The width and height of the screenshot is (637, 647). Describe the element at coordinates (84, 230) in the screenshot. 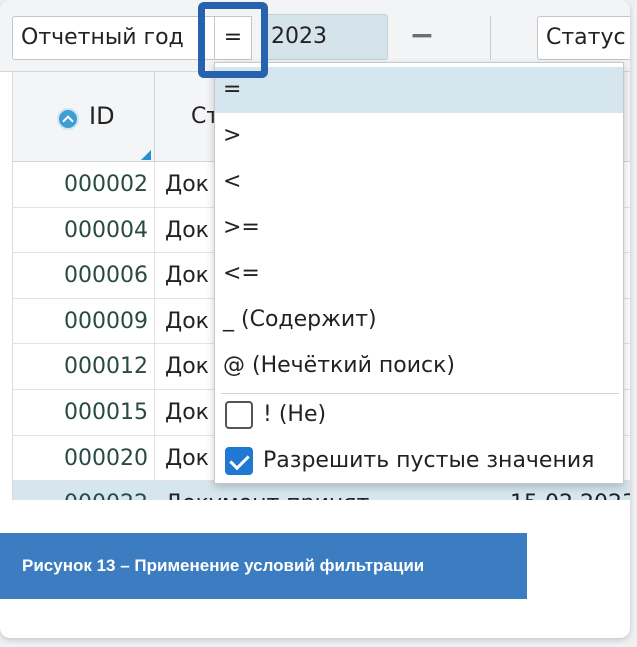

I see `cell-id: 000004` at that location.